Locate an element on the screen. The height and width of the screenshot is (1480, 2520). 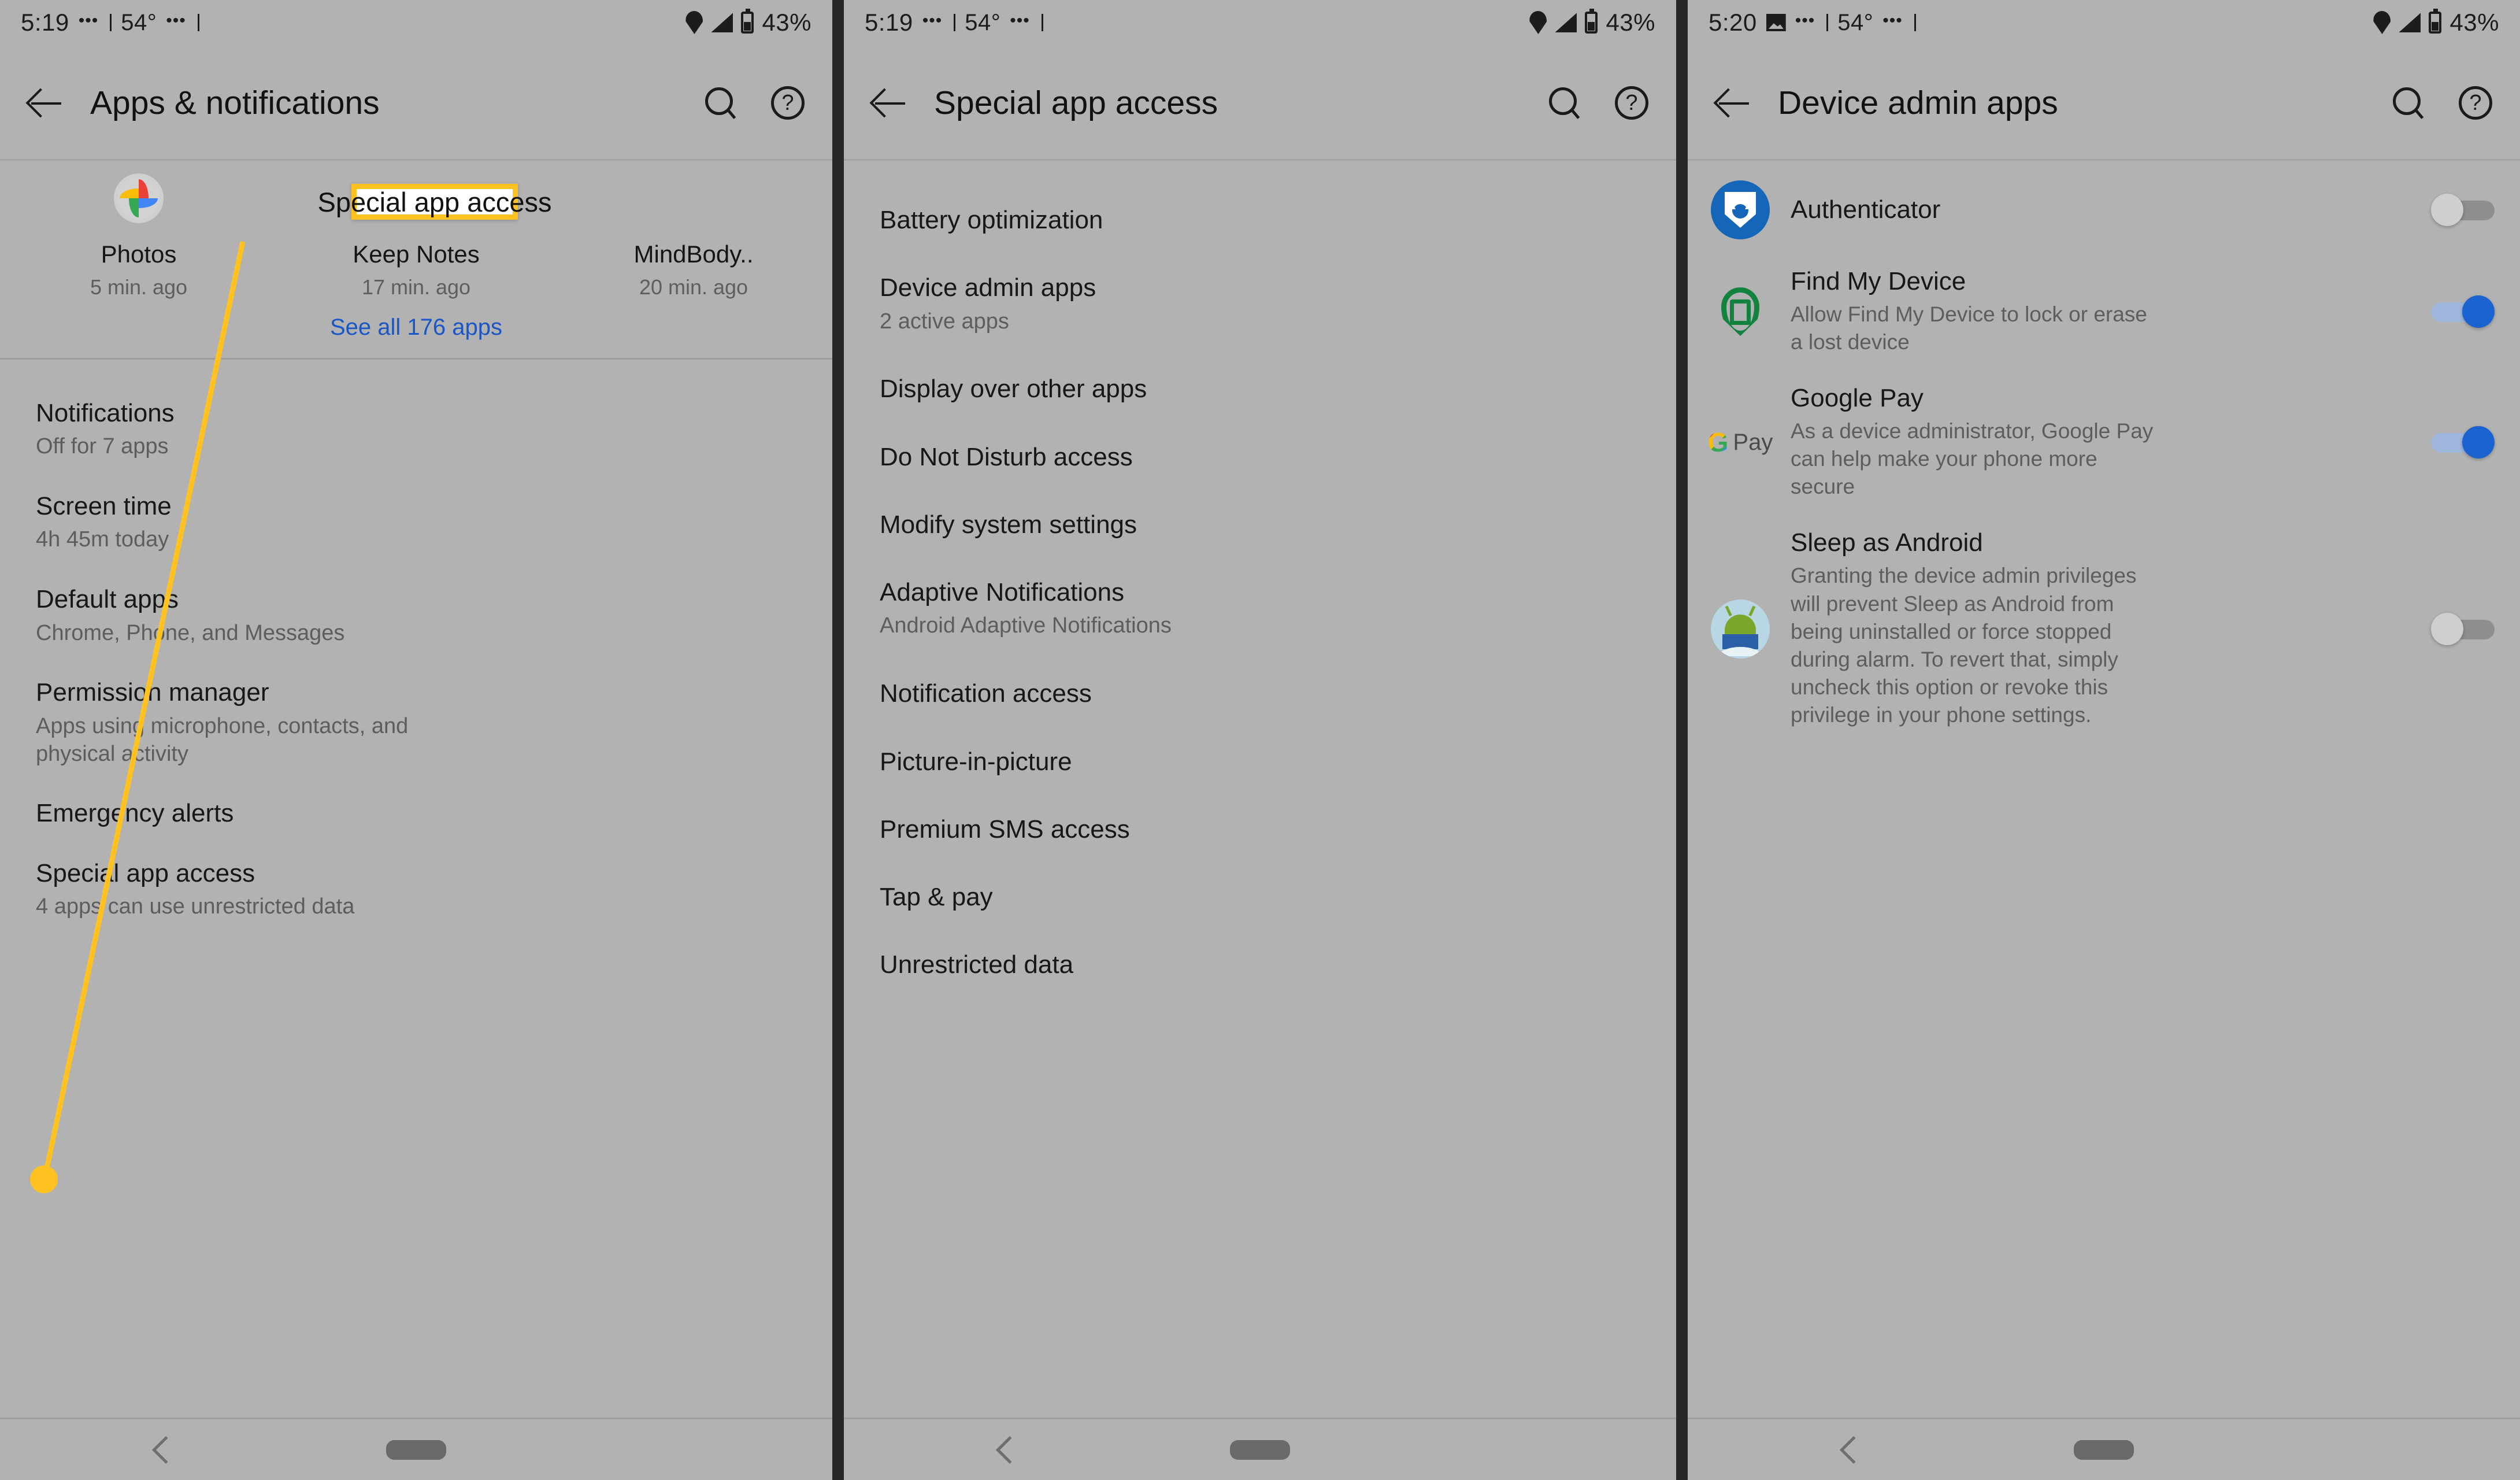
location-icon is located at coordinates (2382, 22).